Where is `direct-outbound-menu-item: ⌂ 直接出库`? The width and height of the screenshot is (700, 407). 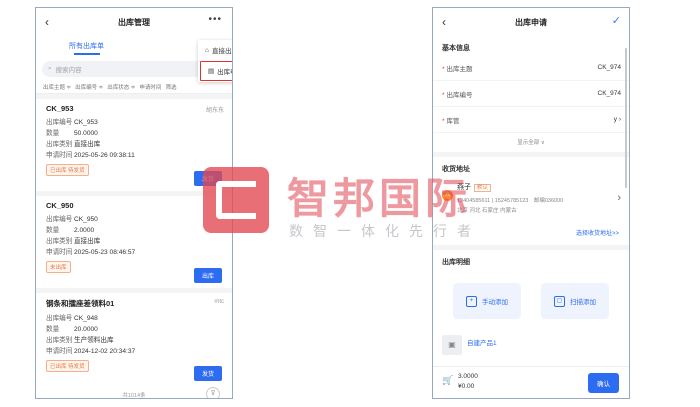 direct-outbound-menu-item: ⌂ 直接出库 is located at coordinates (215, 50).